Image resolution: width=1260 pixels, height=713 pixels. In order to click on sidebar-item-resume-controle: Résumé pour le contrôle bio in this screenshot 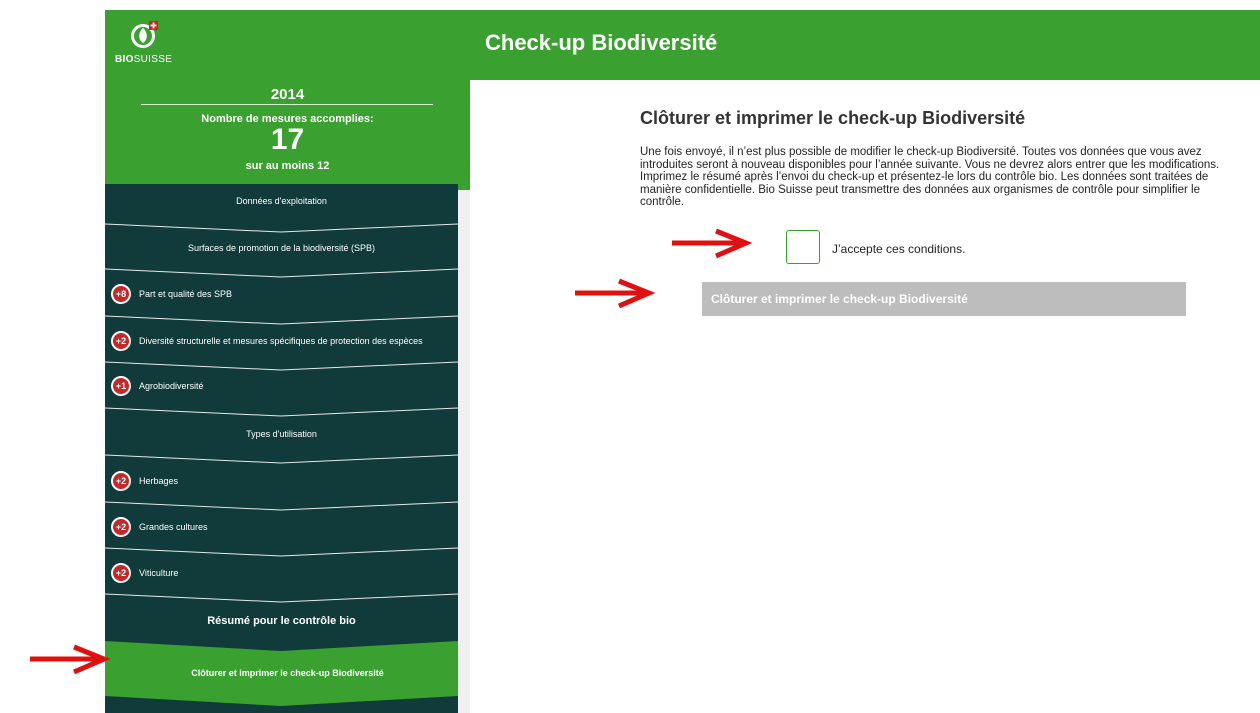, I will do `click(281, 621)`.